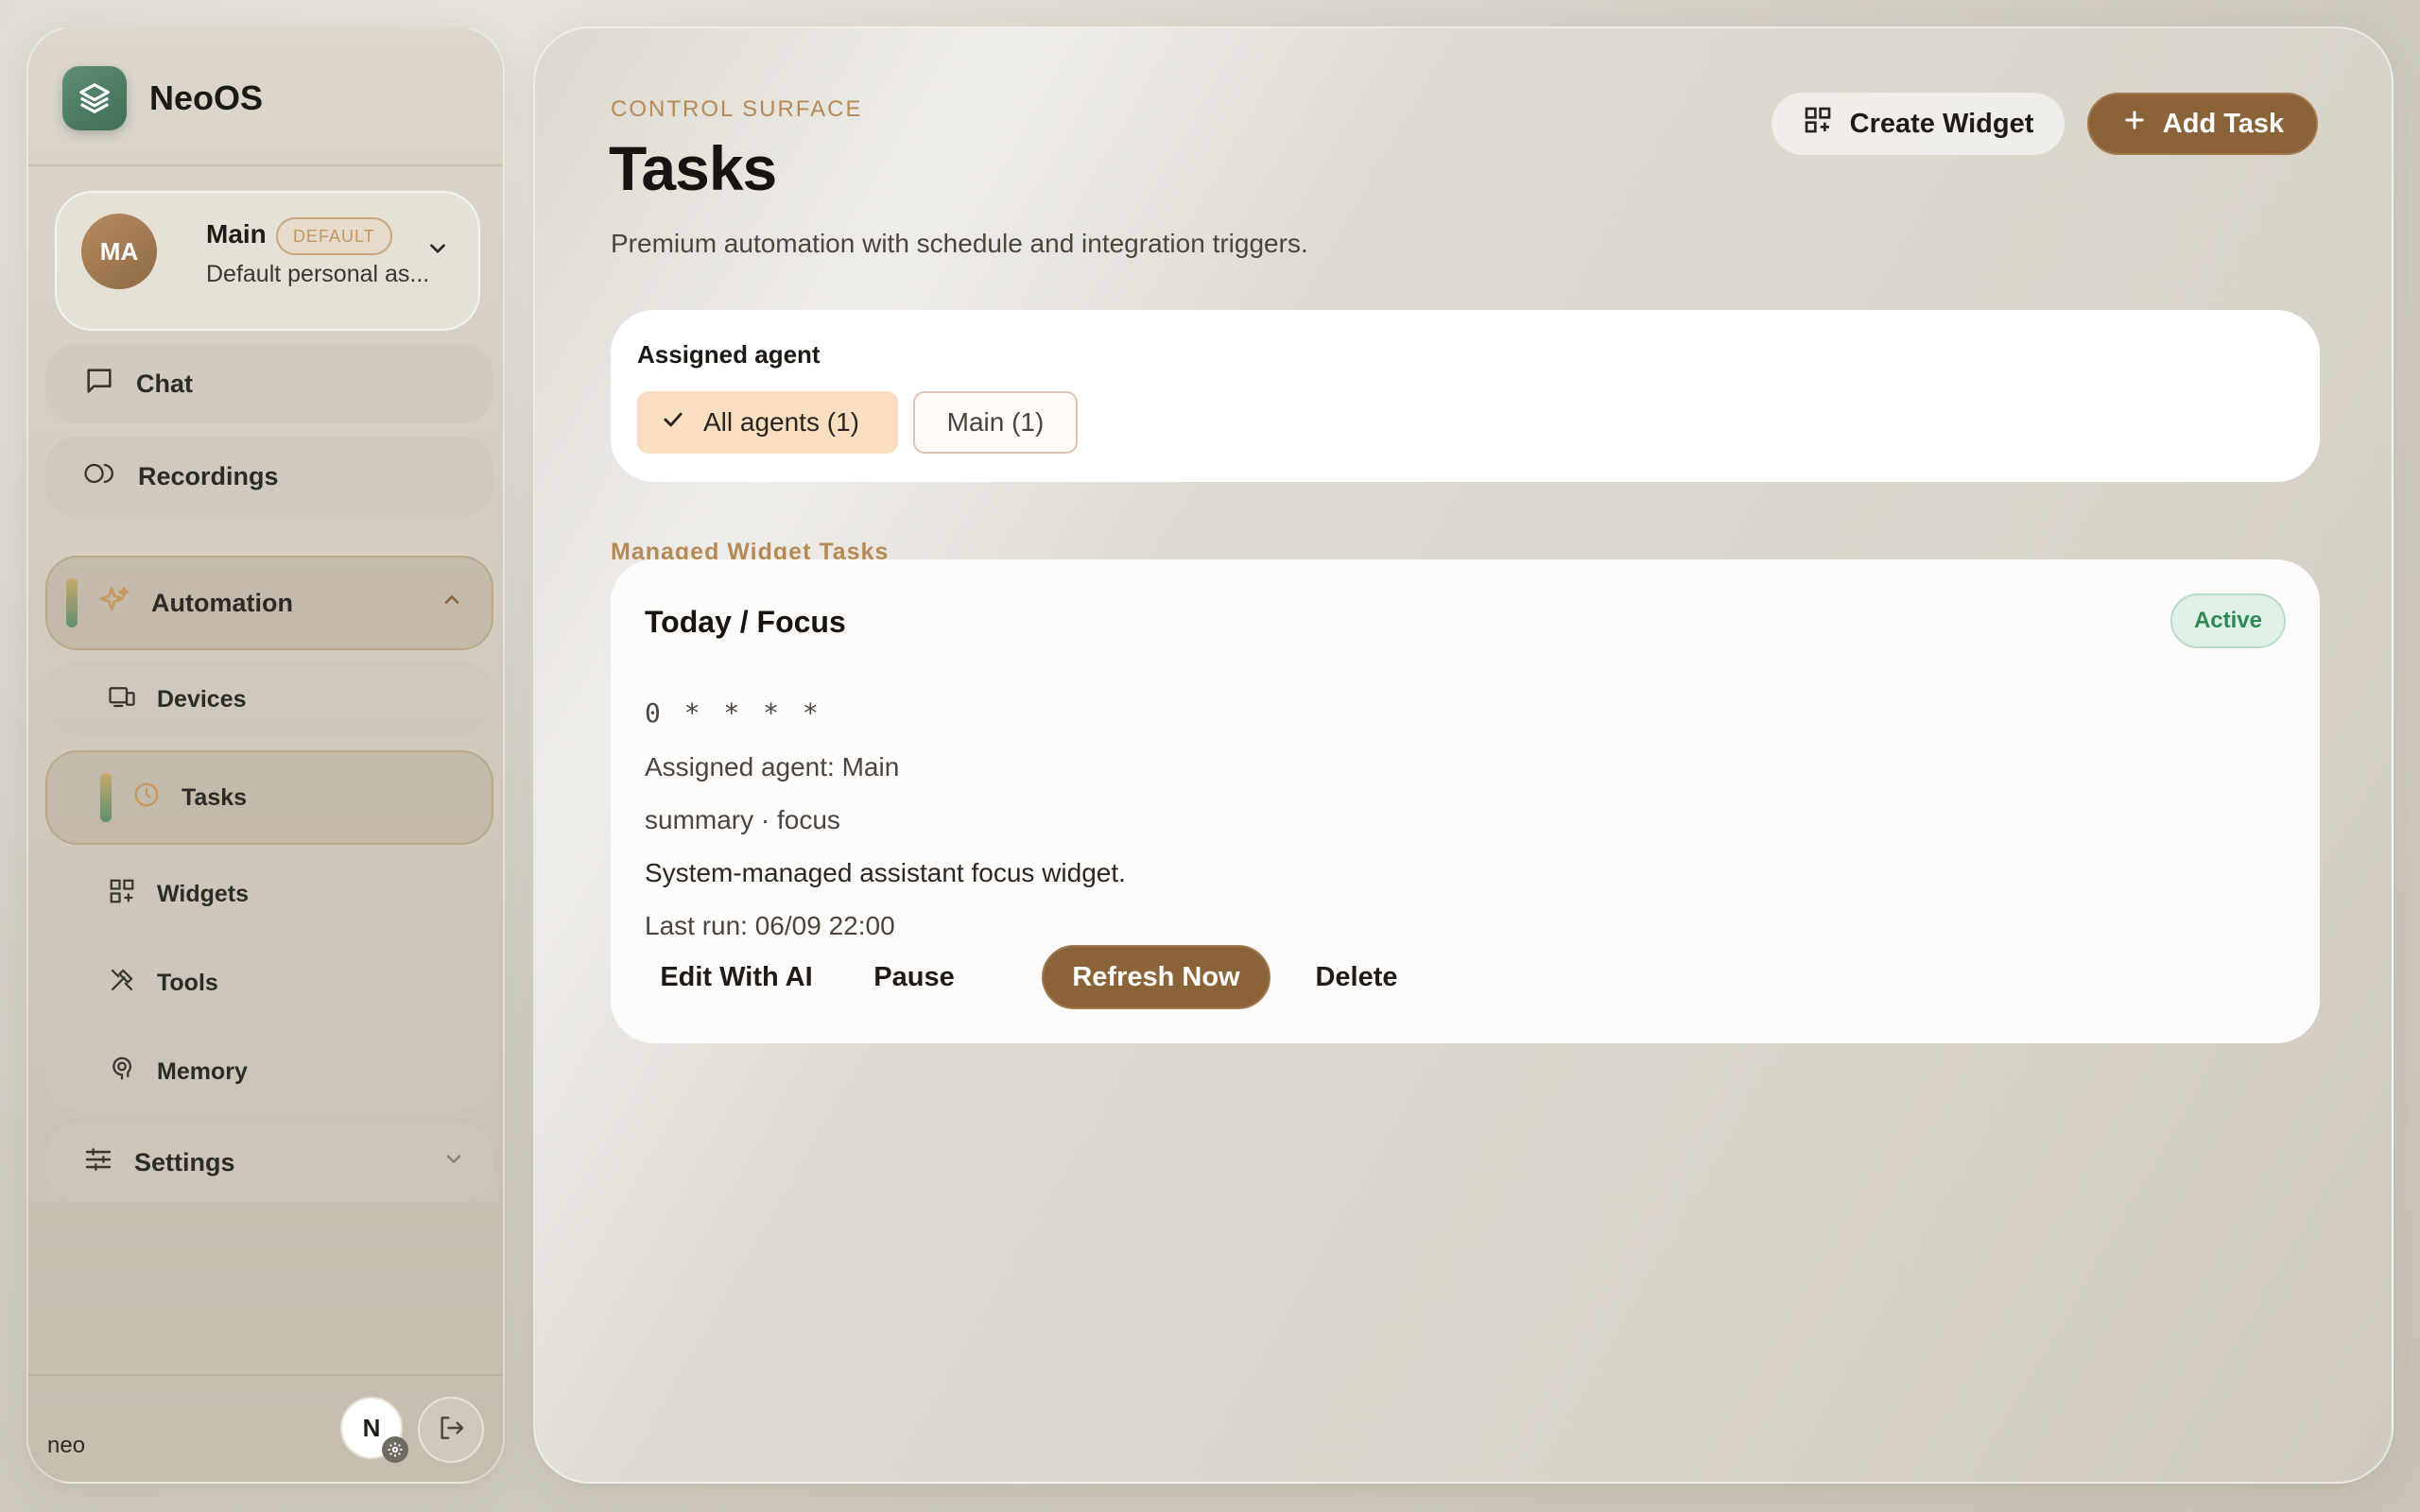  Describe the element at coordinates (1942, 123) in the screenshot. I see `create-widget-label: Create Widget` at that location.